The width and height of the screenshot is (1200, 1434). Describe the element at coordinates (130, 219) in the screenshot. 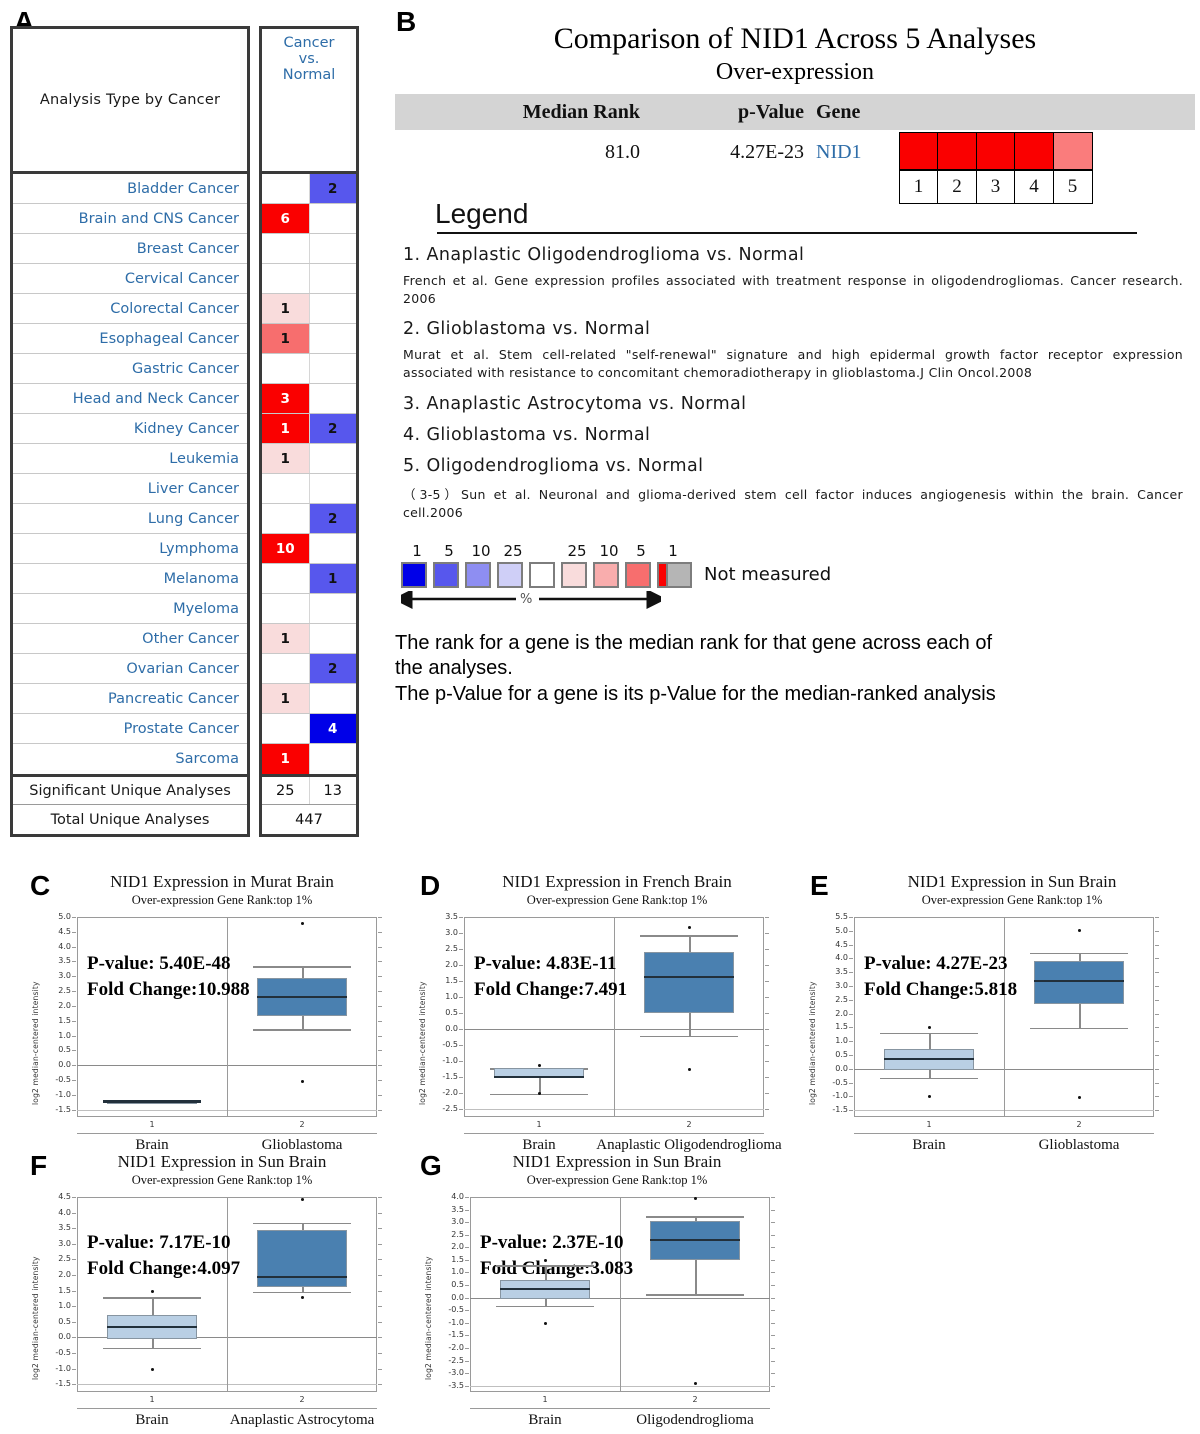

I see `oncoprint-row: Brain and CNS Cancer` at that location.